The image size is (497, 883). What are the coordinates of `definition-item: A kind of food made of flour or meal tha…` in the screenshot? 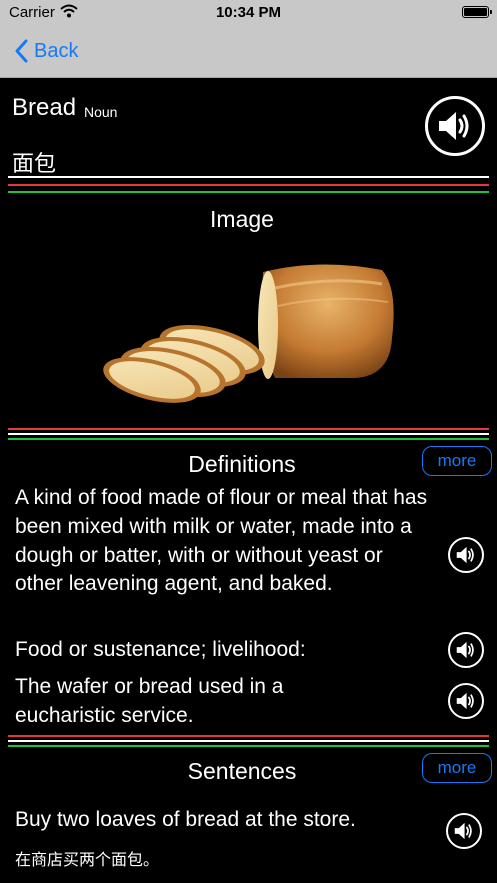 It's located at (221, 541).